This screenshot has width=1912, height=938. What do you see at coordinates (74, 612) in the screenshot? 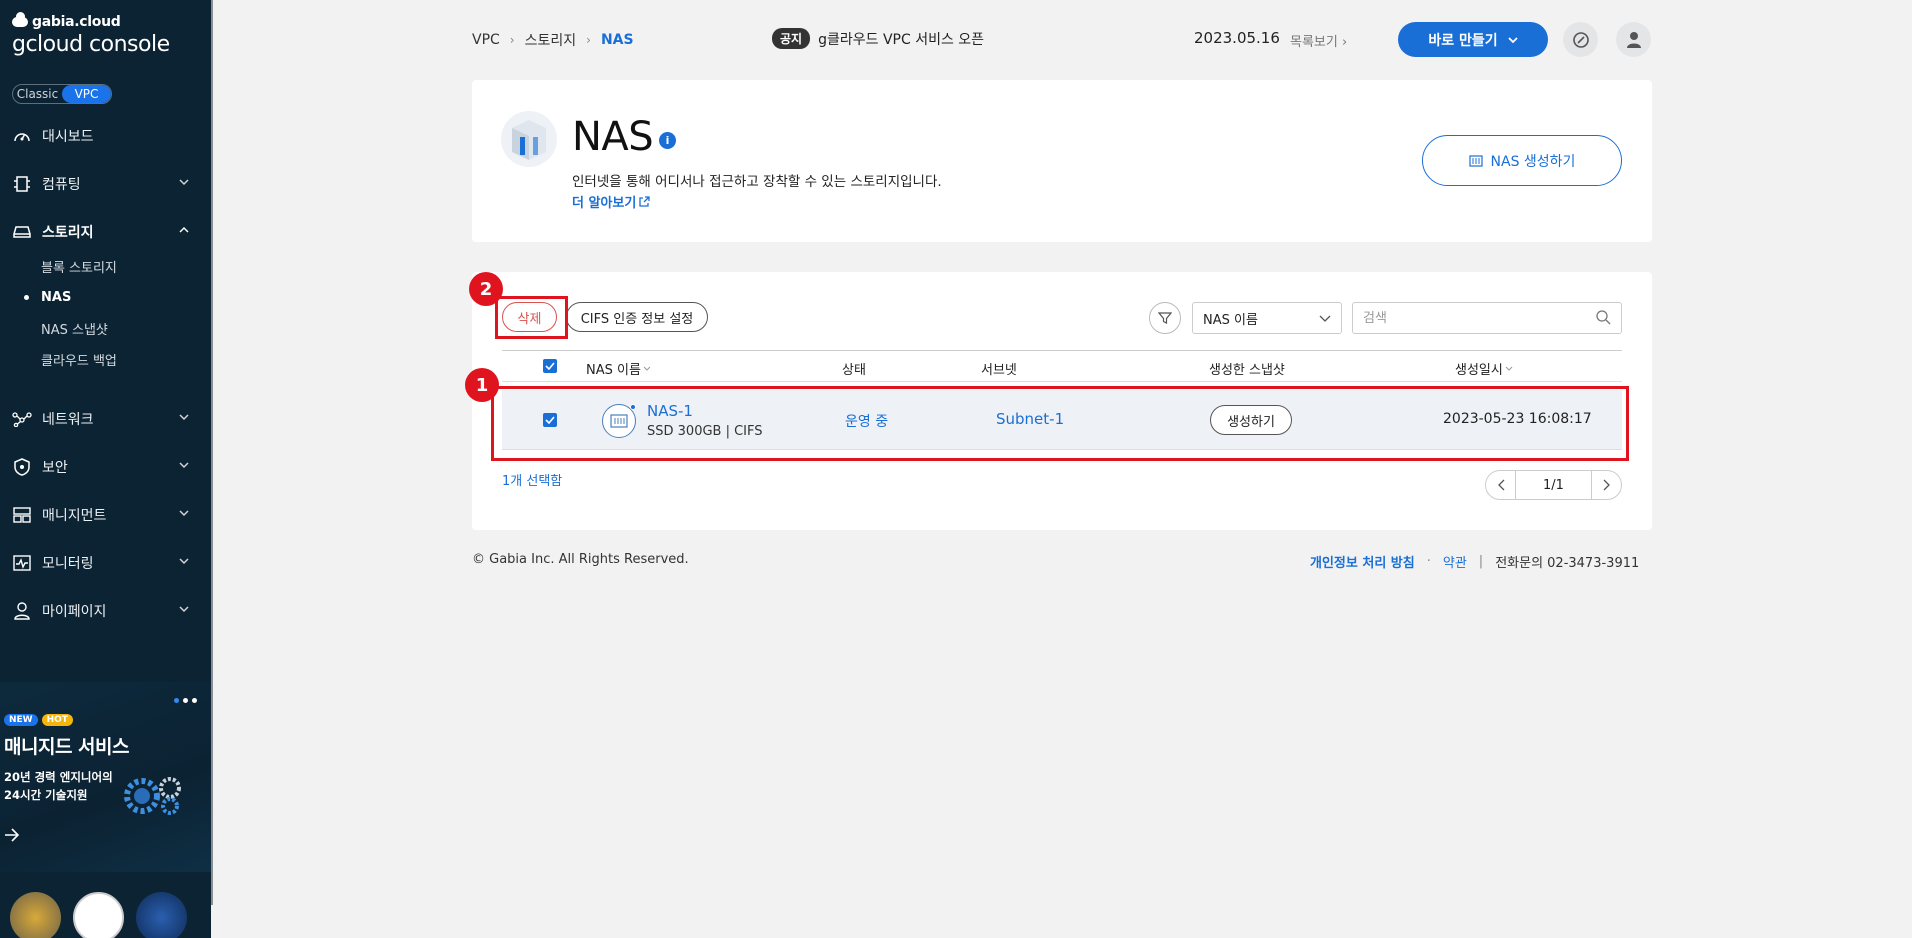
I see `sidebar-item-label: 마이페이지` at bounding box center [74, 612].